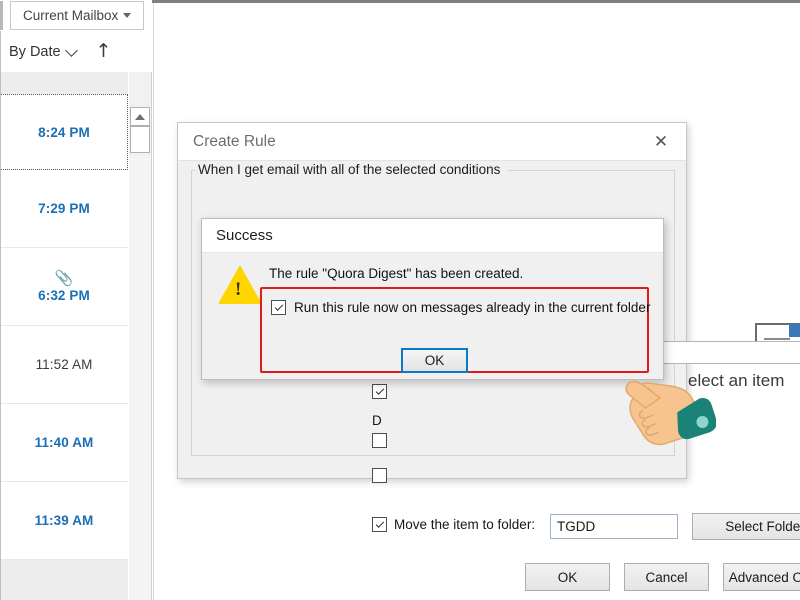  I want to click on checkbox-sent-to, so click(379, 391).